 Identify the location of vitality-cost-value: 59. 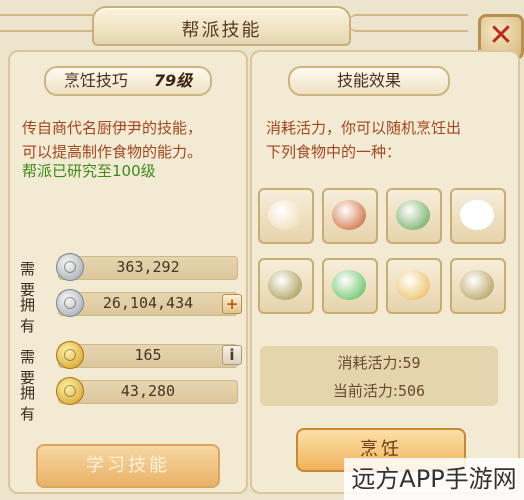
(411, 363).